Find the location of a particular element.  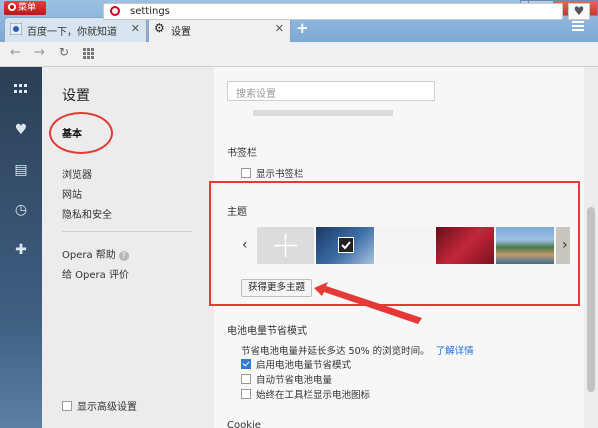

show-advanced-settings: 显示高级设置 is located at coordinates (99, 405).